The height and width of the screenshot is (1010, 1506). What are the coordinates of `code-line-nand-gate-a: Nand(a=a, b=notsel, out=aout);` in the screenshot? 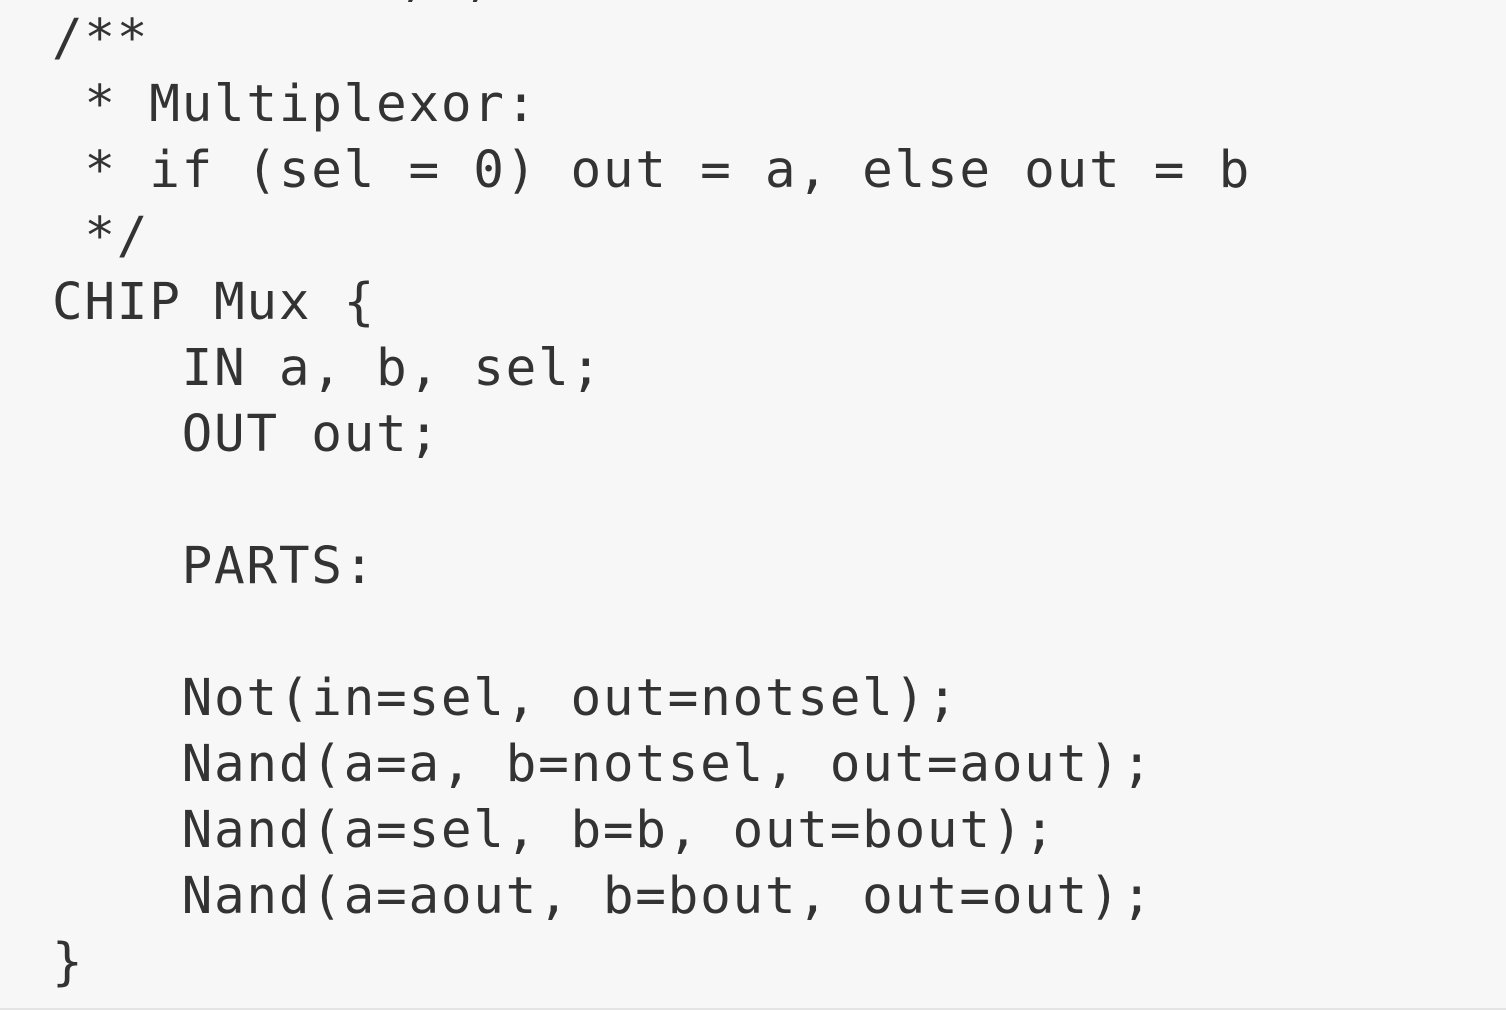 It's located at (603, 764).